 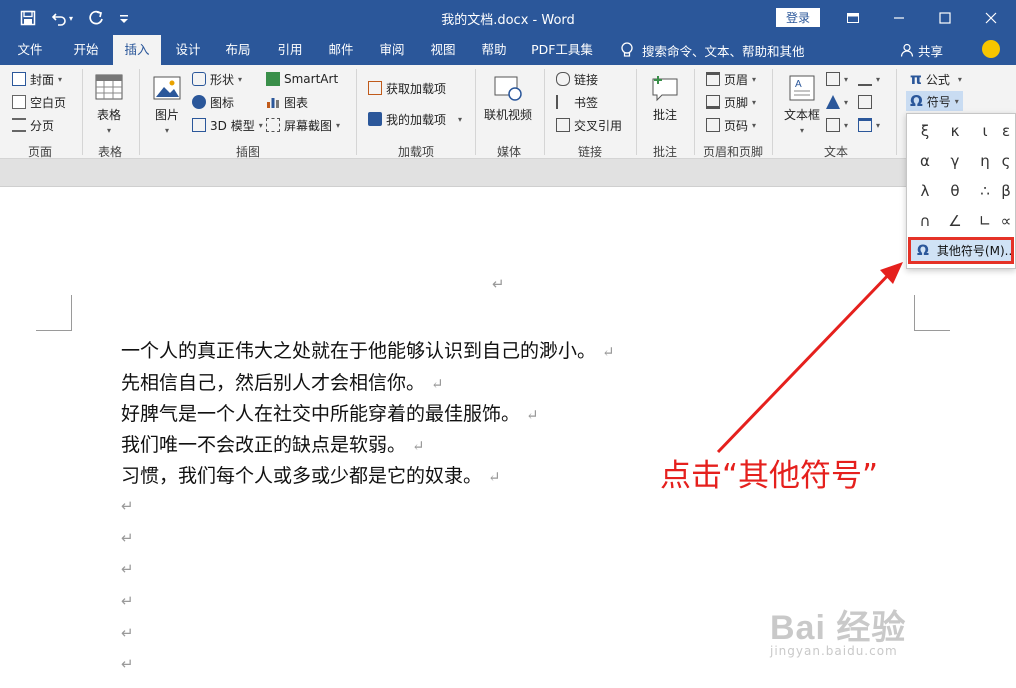 I want to click on tab-insert: 插入, so click(x=137, y=50).